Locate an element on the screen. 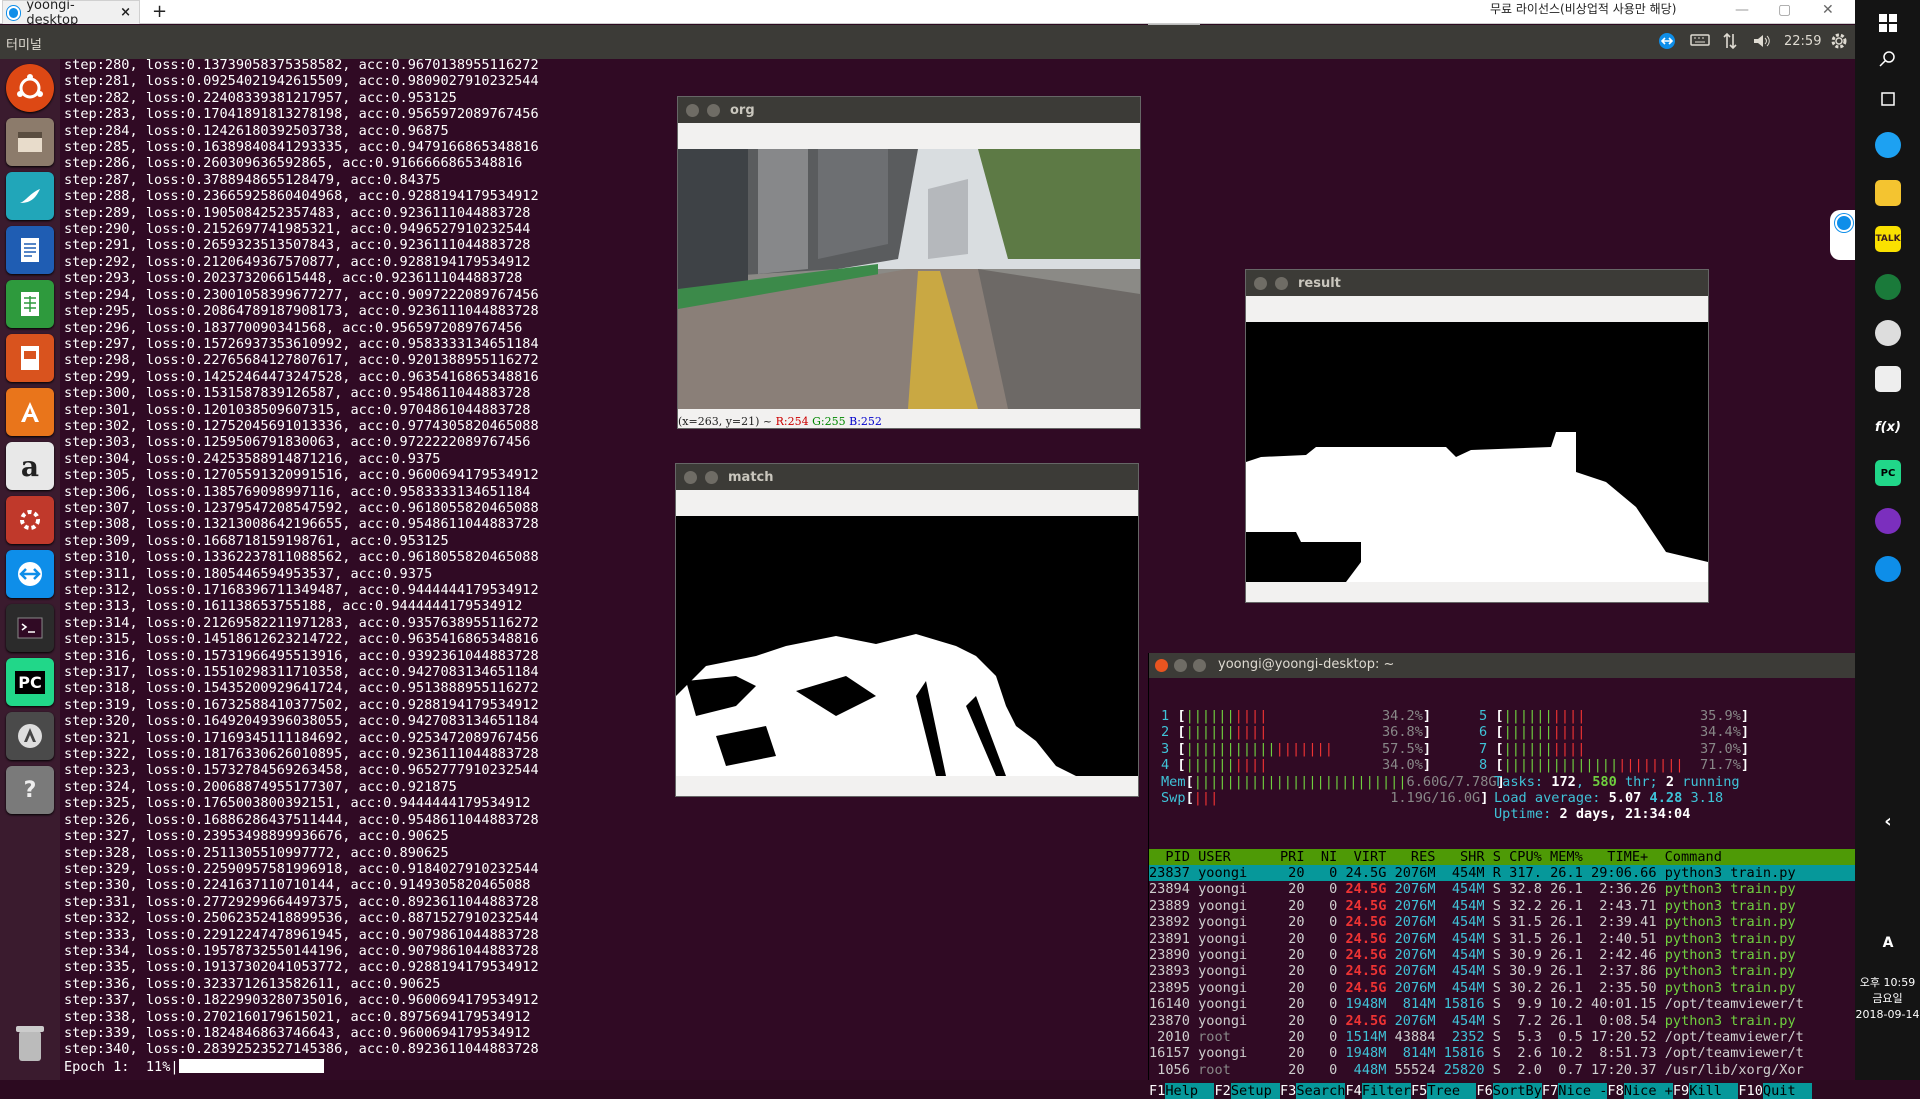 The image size is (1920, 1099). process-shr: 454M is located at coordinates (1464, 955).